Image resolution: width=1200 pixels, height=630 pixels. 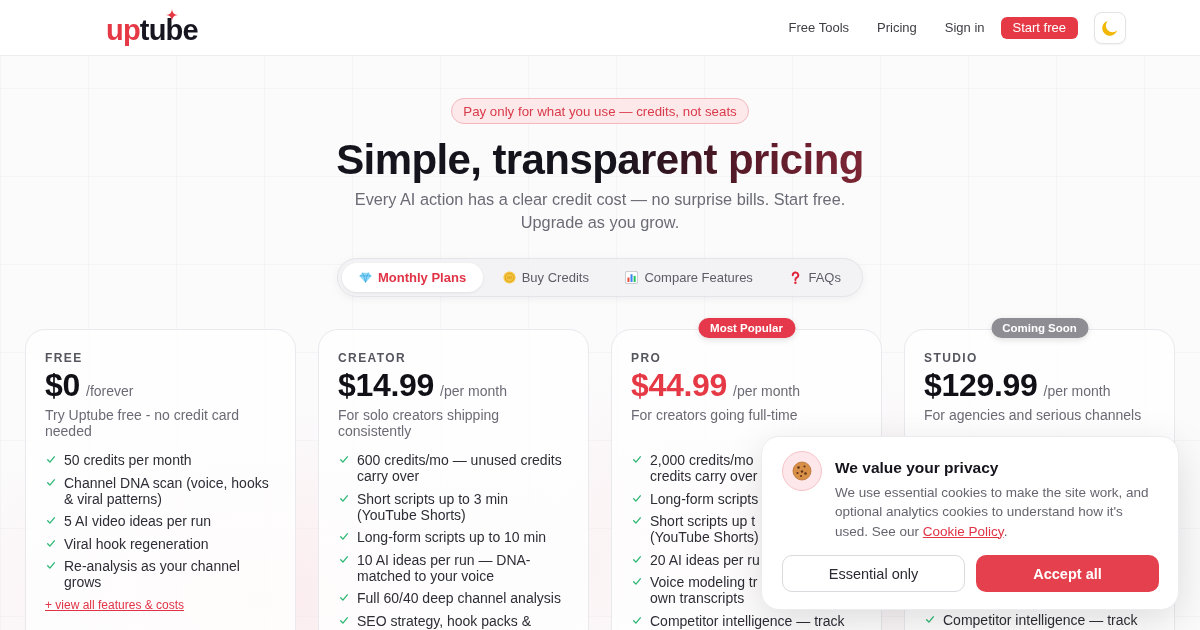 I want to click on theme-toggle-button, so click(x=1110, y=27).